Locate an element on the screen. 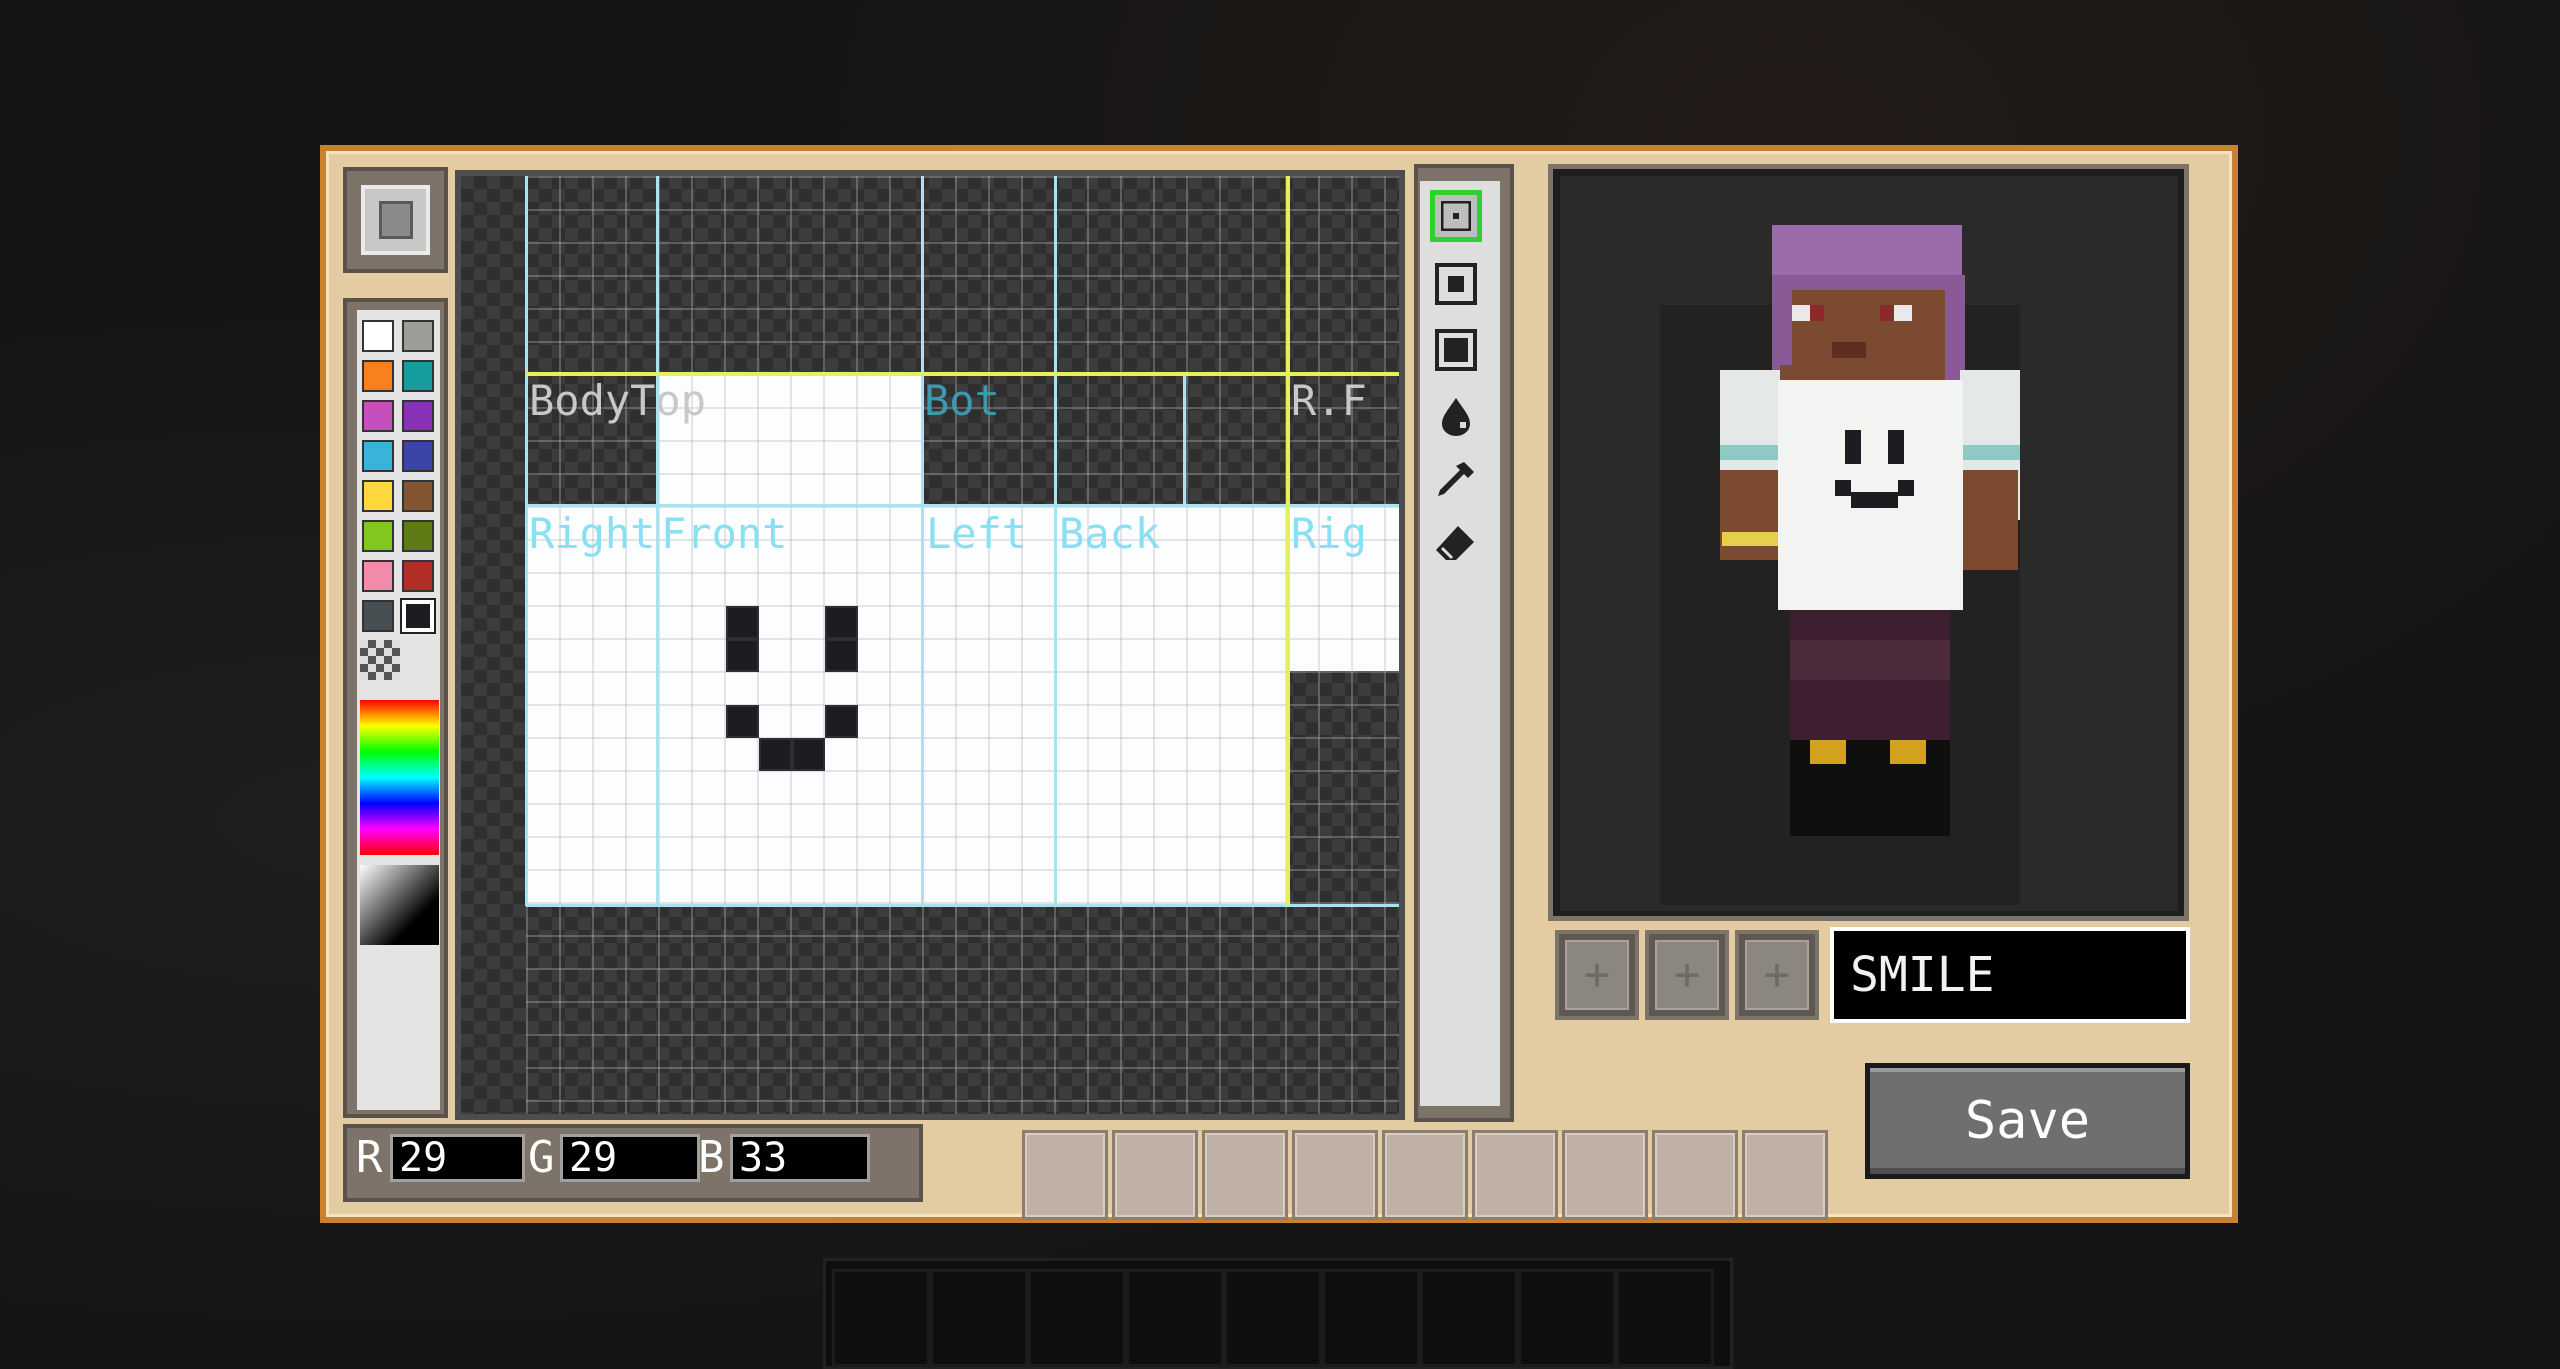 The image size is (2560, 1369). pencil-small-tool-icon is located at coordinates (1456, 216).